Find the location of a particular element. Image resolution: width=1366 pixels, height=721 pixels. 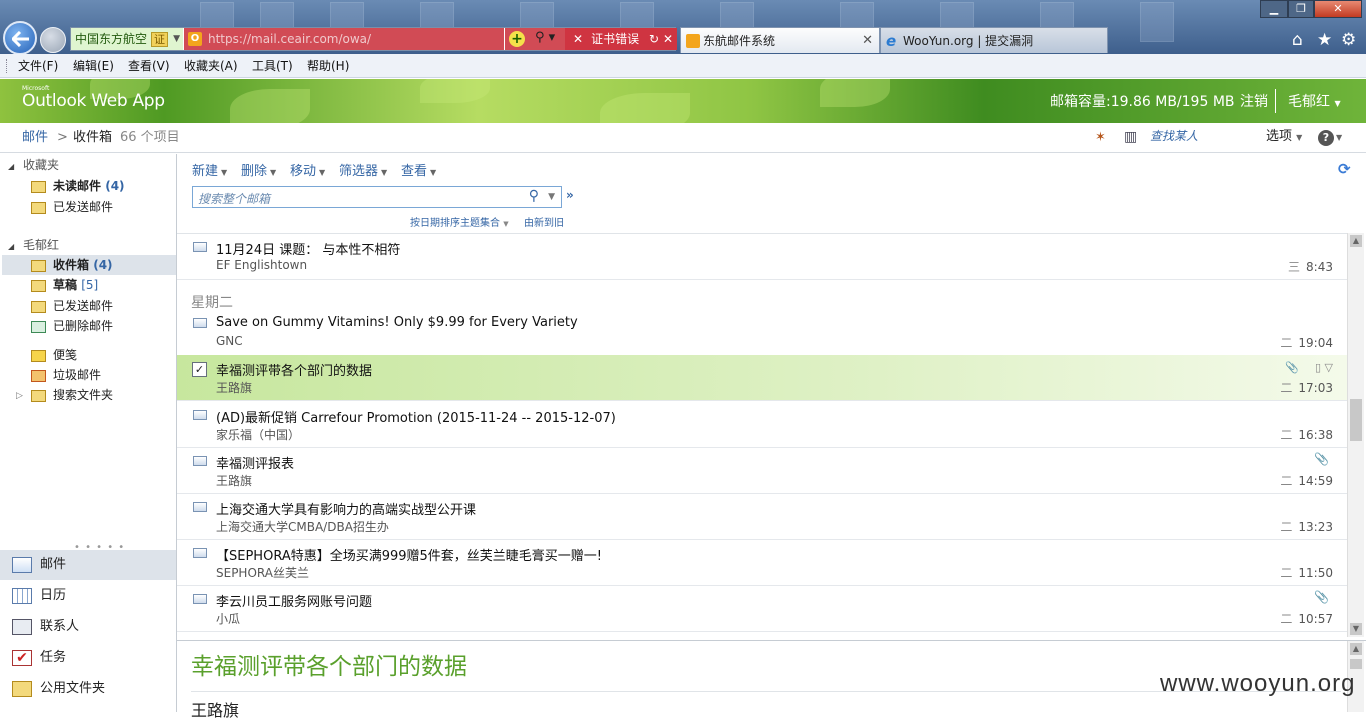

expand-triangle-icon: ▷ is located at coordinates (19, 396).